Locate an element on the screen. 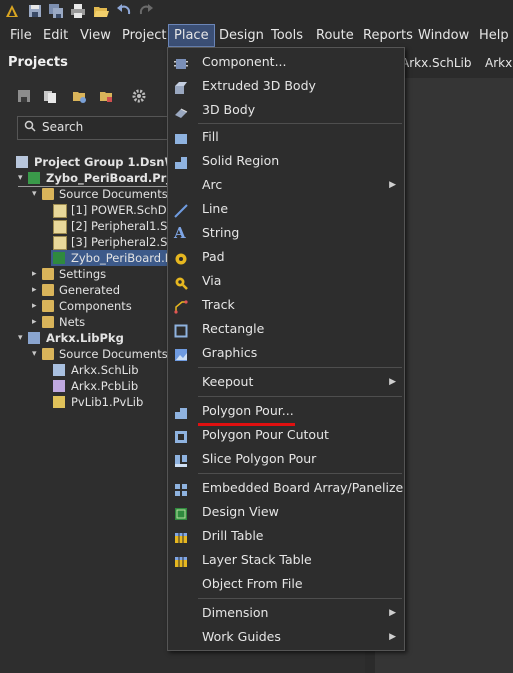 The width and height of the screenshot is (513, 673). pvlib-icon is located at coordinates (59, 402).